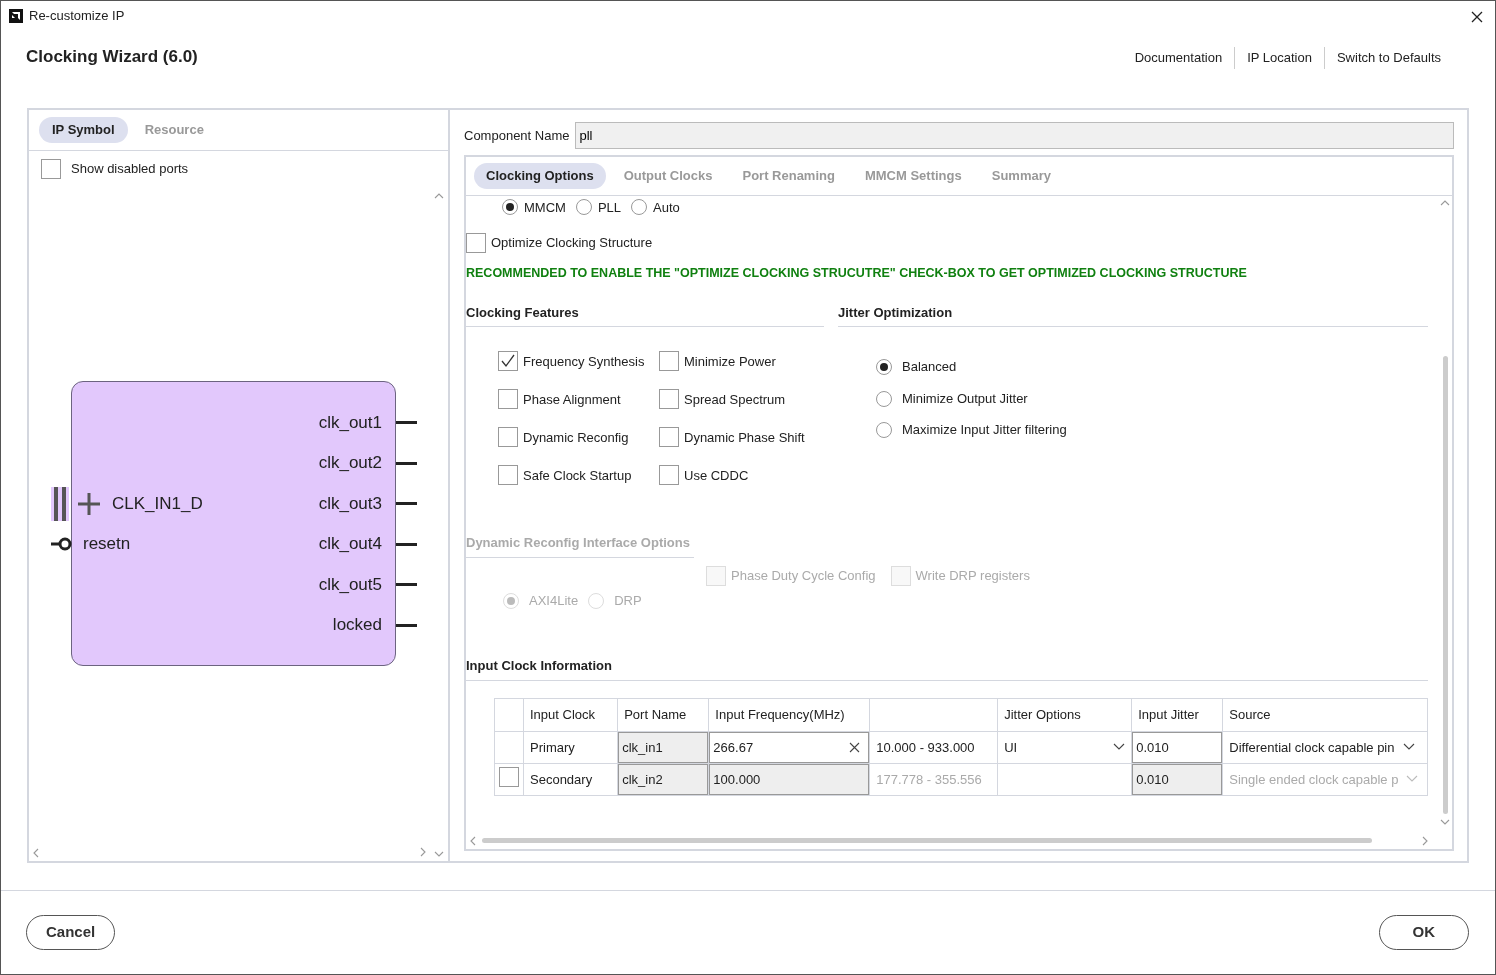 This screenshot has height=975, width=1496. Describe the element at coordinates (570, 715) in the screenshot. I see `column-header: Input Clock` at that location.